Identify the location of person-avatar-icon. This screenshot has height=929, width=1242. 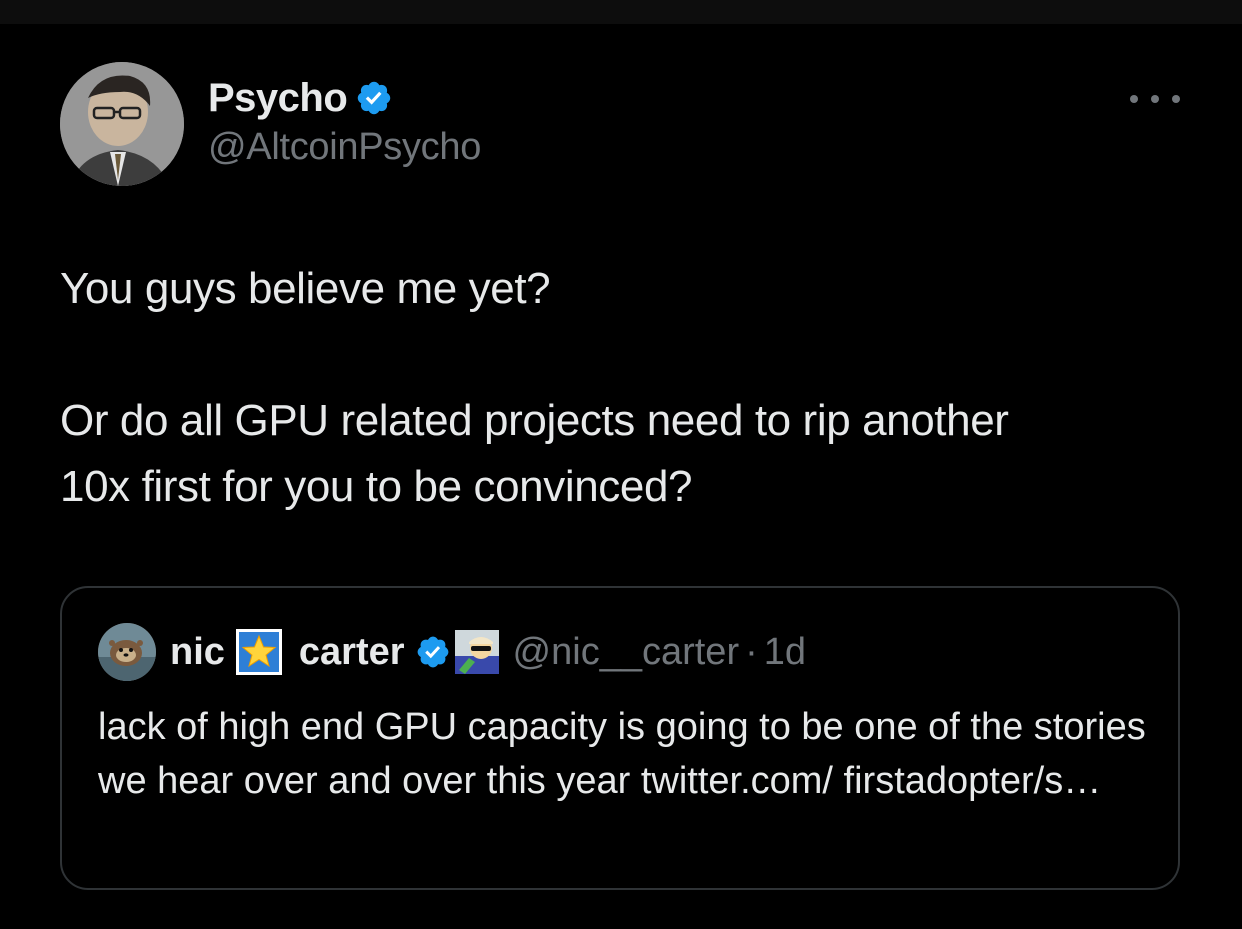
(122, 124).